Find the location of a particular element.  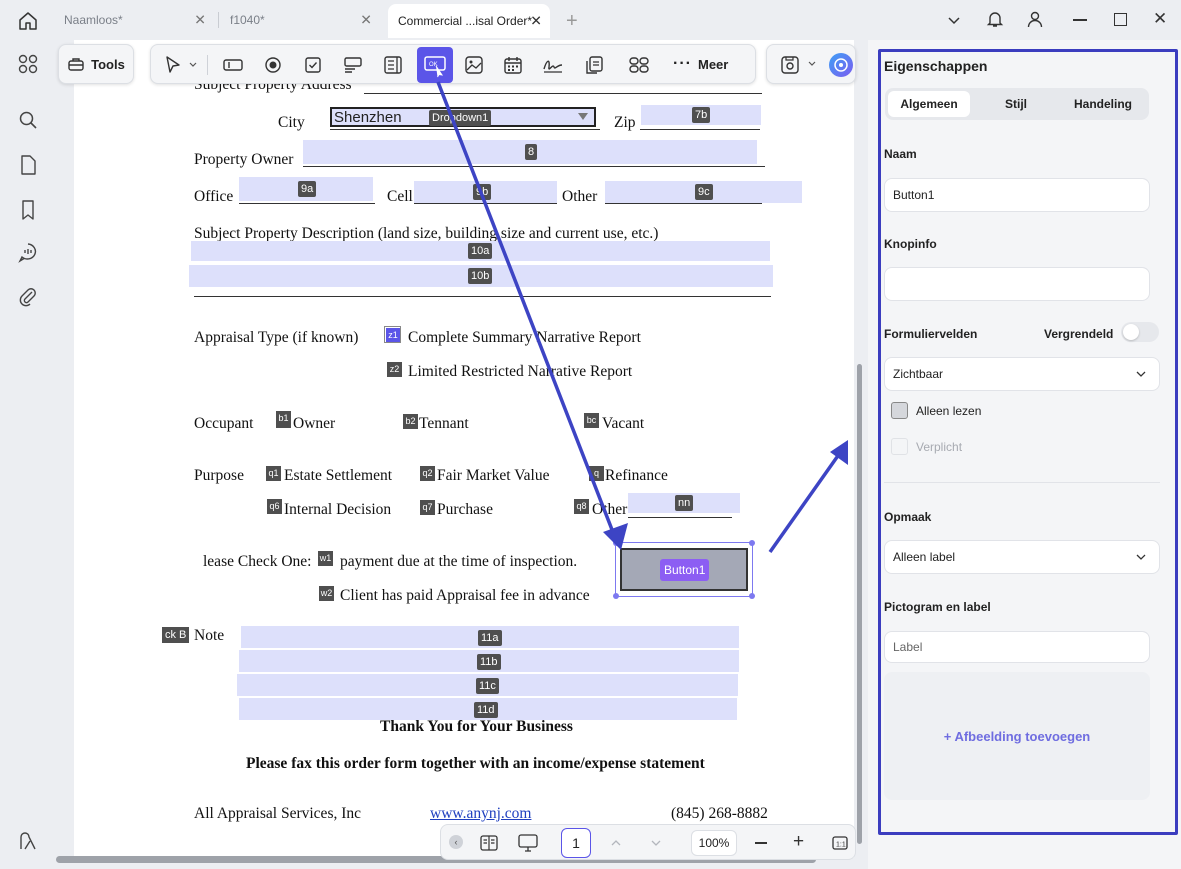

presentation-icon is located at coordinates (528, 843).